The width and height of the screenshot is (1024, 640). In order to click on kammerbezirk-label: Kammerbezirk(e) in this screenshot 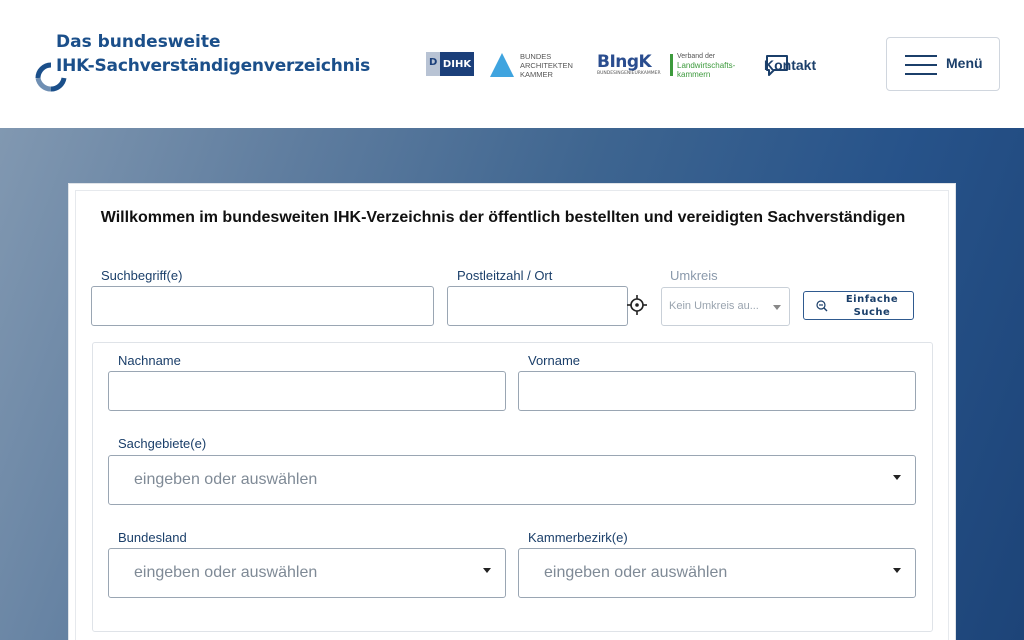, I will do `click(578, 537)`.